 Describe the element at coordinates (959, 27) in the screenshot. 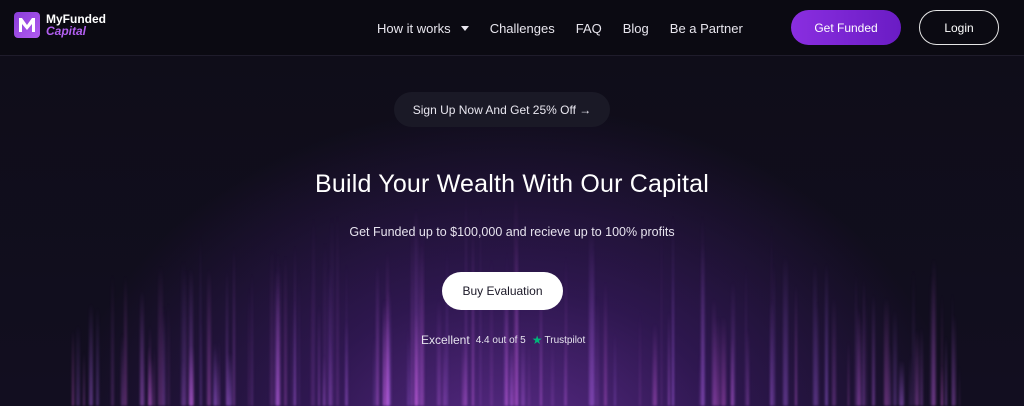

I see `login-button: Login` at that location.